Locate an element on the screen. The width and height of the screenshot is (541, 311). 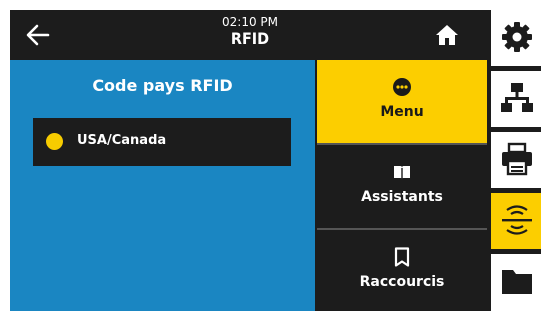
option-label: USA/Canada is located at coordinates (122, 140).